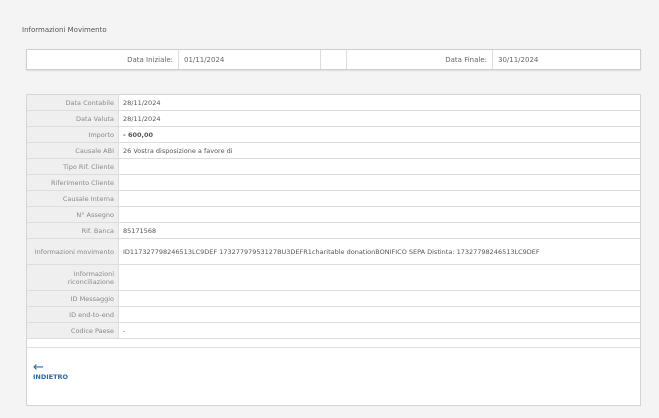  What do you see at coordinates (73, 230) in the screenshot?
I see `row-label: Rif. Banca` at bounding box center [73, 230].